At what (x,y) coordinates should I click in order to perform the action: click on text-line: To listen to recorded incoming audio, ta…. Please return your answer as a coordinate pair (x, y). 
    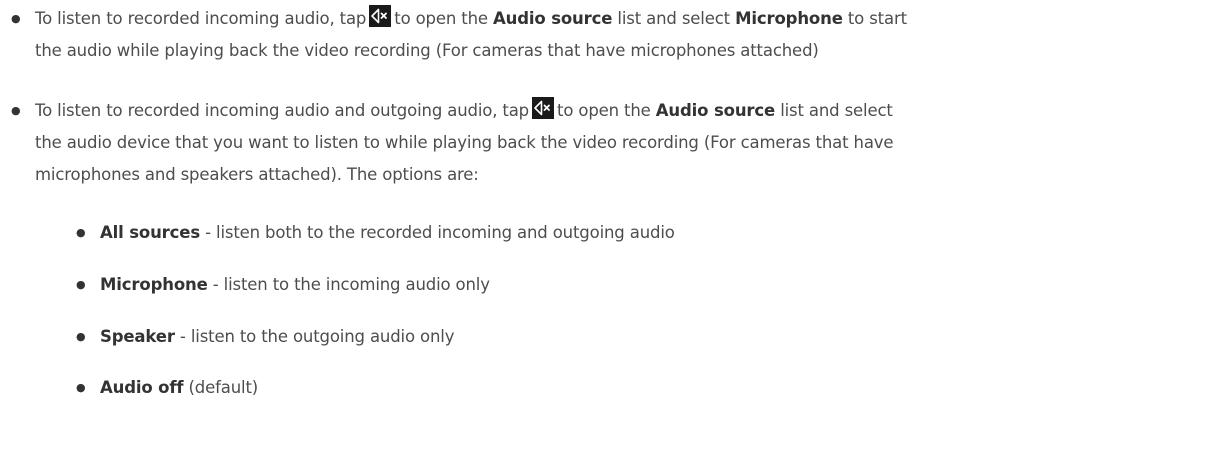
    Looking at the image, I should click on (617, 19).